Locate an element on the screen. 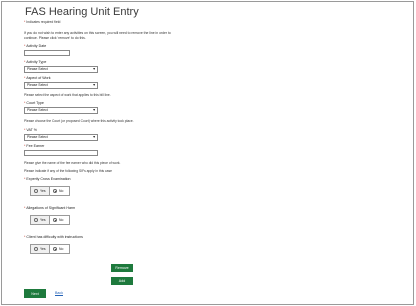 This screenshot has height=306, width=416. activity-type-label-text: Activity Type is located at coordinates (36, 62).